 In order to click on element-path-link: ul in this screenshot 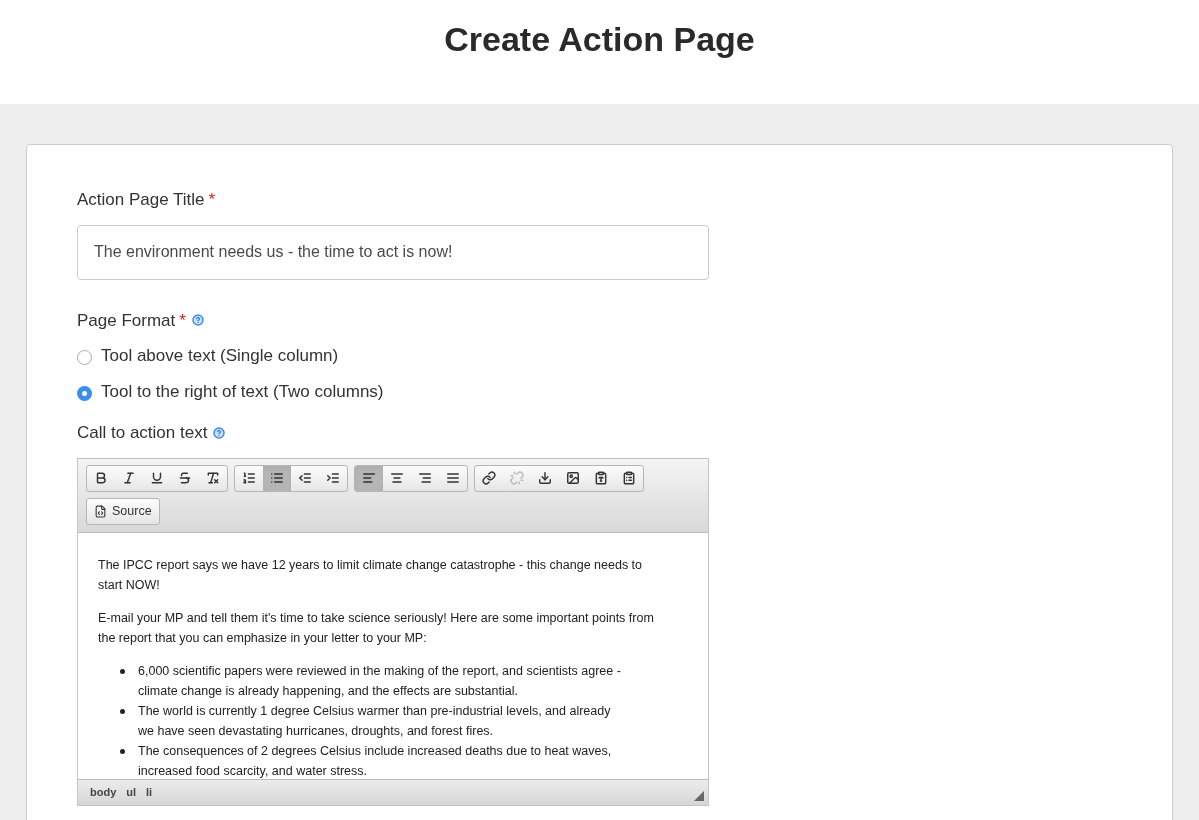, I will do `click(131, 792)`.